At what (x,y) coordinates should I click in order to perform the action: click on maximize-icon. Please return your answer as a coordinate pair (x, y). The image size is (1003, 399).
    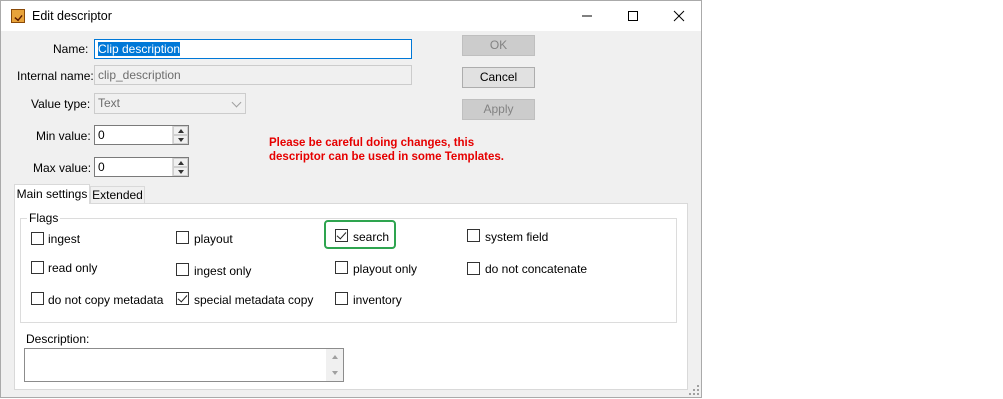
    Looking at the image, I should click on (633, 16).